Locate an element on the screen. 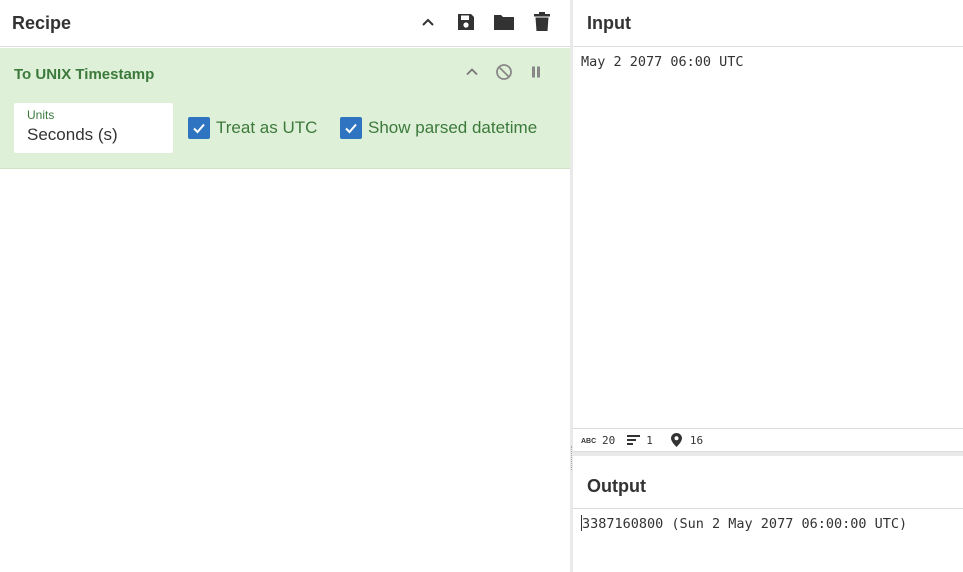 This screenshot has width=963, height=572. line-count: 1 is located at coordinates (640, 440).